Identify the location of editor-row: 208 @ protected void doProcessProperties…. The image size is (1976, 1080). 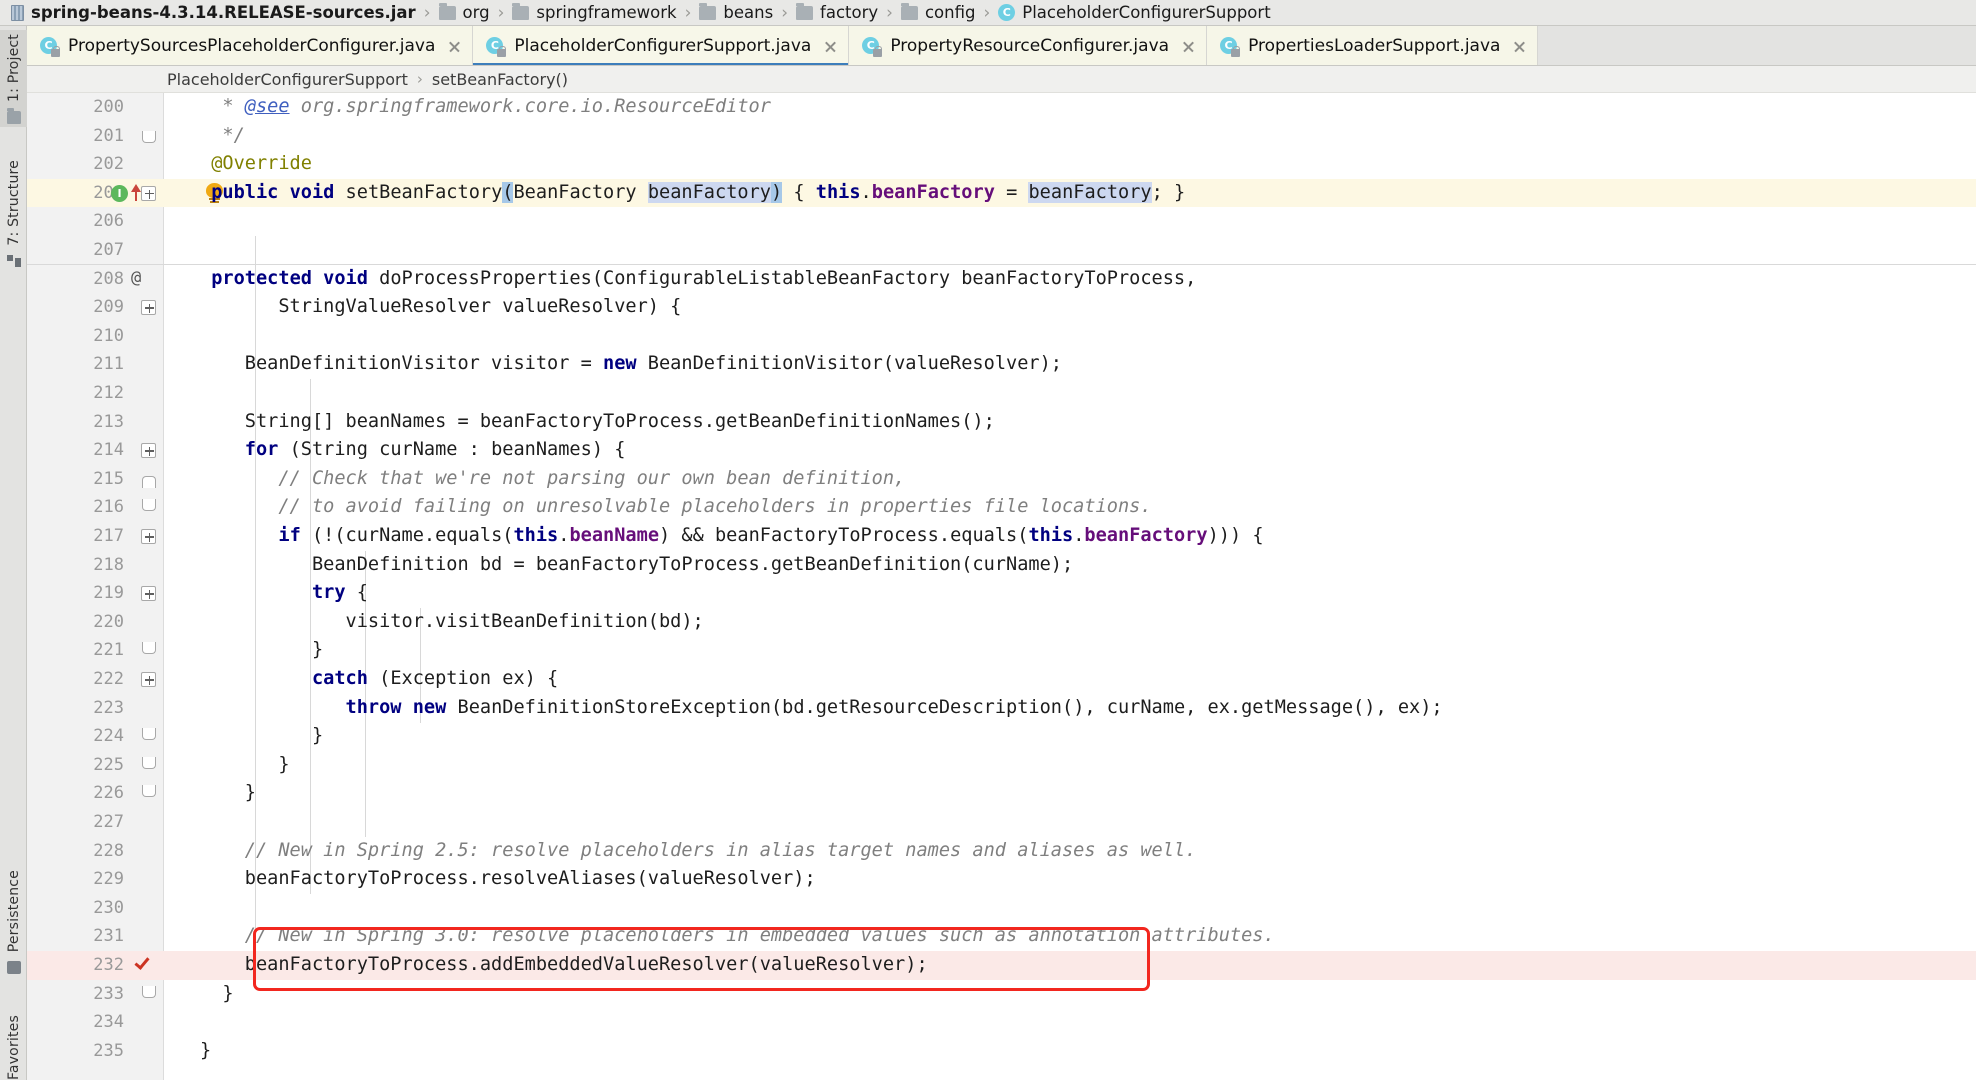
(1001, 279).